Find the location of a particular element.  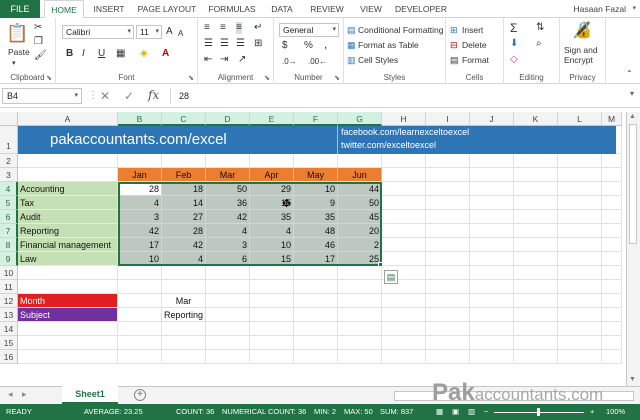

data-cell: 44 is located at coordinates (360, 189).